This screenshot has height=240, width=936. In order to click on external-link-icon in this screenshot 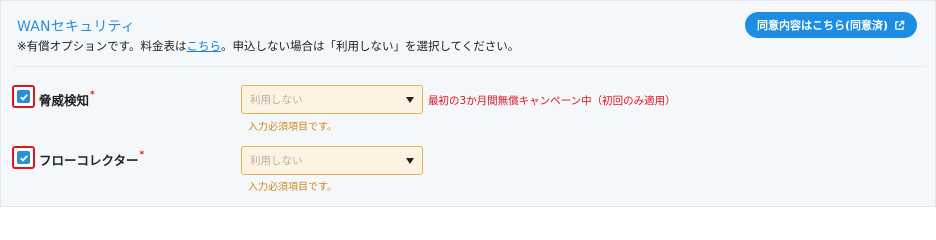, I will do `click(900, 25)`.